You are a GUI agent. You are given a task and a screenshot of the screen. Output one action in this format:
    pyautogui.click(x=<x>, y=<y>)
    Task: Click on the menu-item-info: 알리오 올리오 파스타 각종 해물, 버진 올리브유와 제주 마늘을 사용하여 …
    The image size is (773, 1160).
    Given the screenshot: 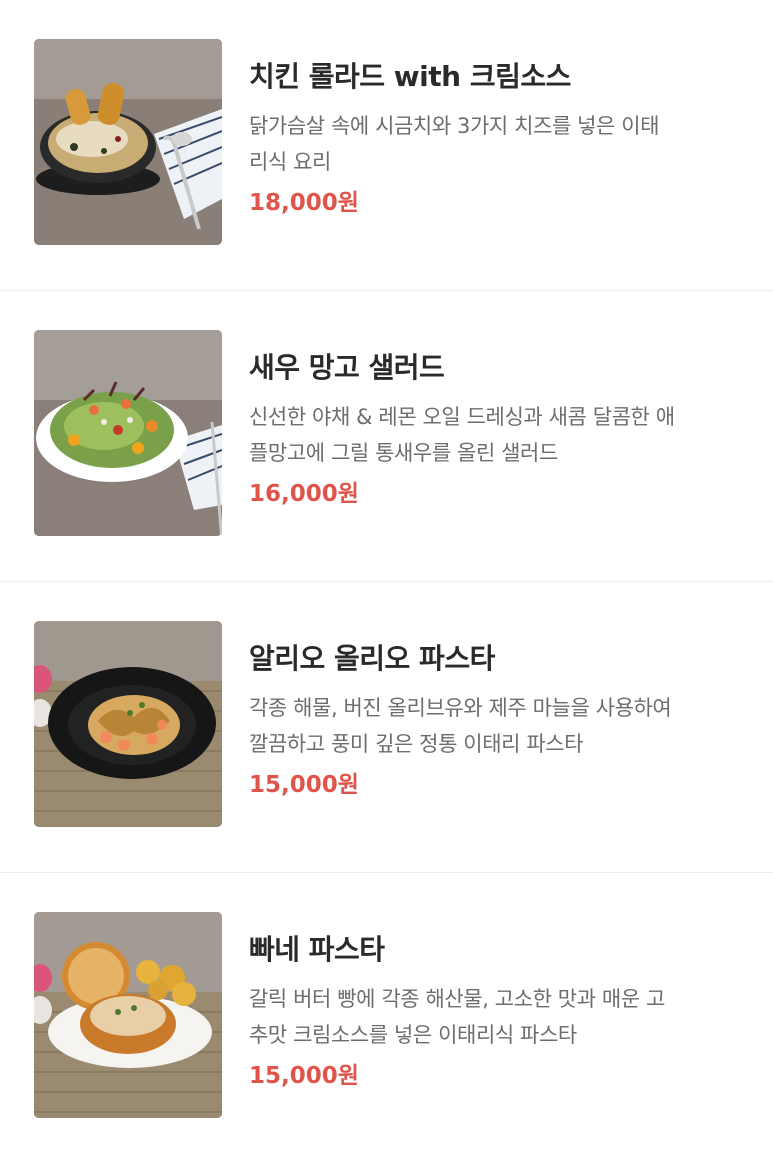 What is the action you would take?
    pyautogui.click(x=499, y=721)
    